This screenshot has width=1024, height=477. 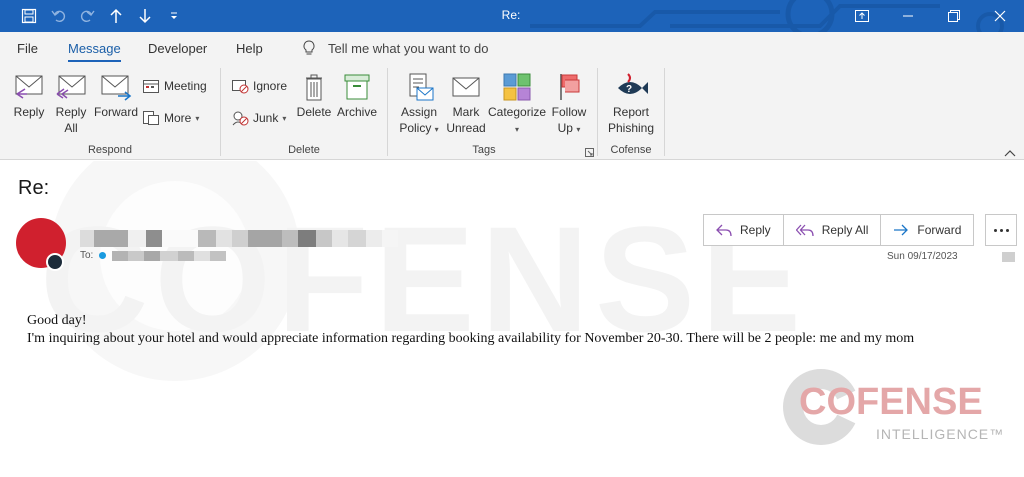 I want to click on tab-developer: Developer, so click(x=177, y=48).